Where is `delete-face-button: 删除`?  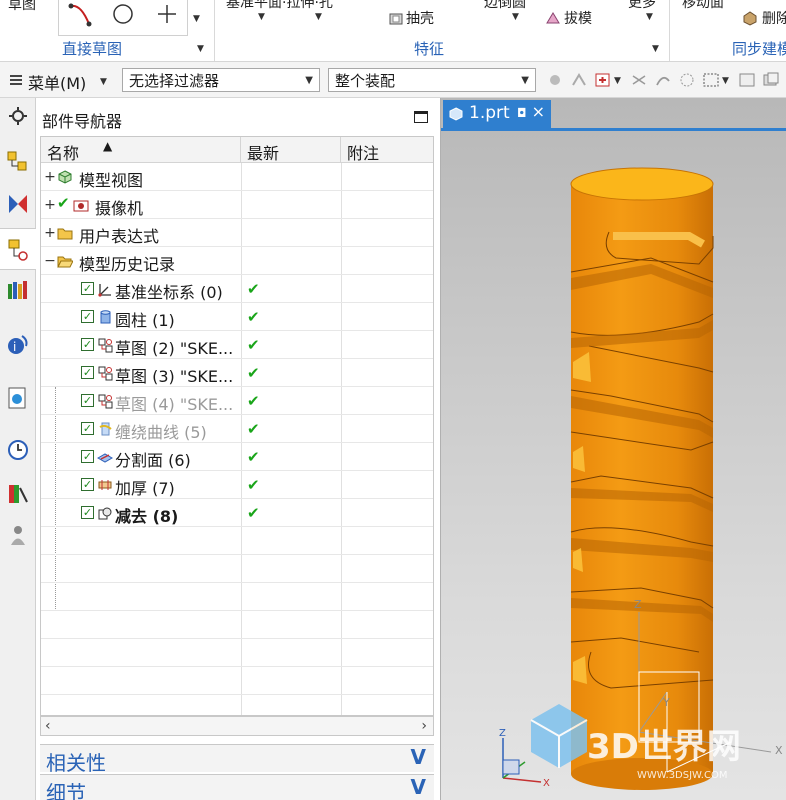
delete-face-button: 删除 is located at coordinates (774, 18).